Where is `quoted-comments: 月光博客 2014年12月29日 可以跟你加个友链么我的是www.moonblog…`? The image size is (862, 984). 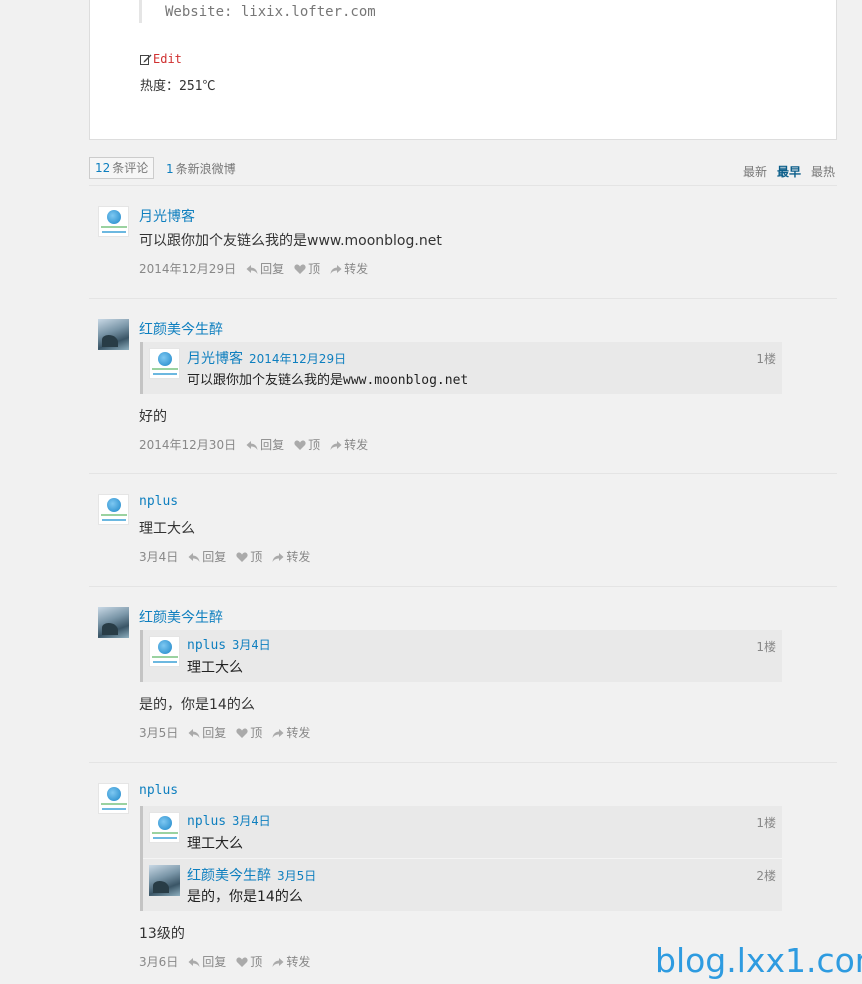 quoted-comments: 月光博客 2014年12月29日 可以跟你加个友链么我的是www.moonblog… is located at coordinates (461, 368).